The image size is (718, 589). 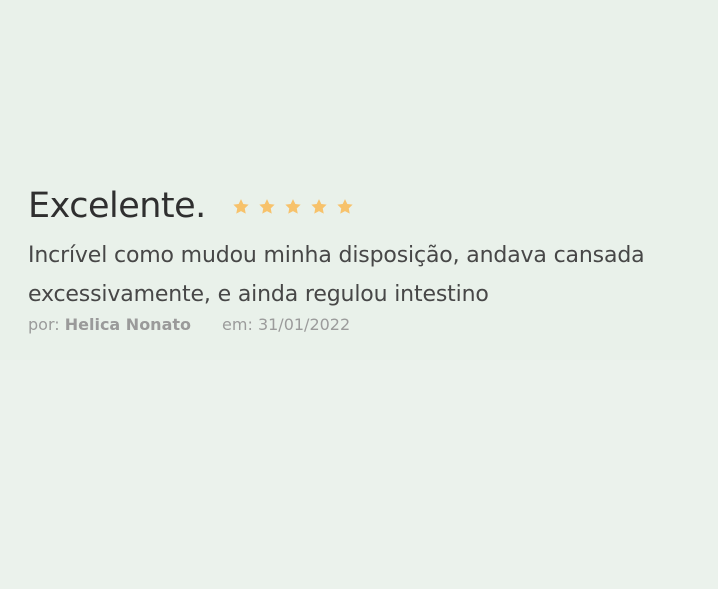 What do you see at coordinates (237, 324) in the screenshot?
I see `date-prefix: em:` at bounding box center [237, 324].